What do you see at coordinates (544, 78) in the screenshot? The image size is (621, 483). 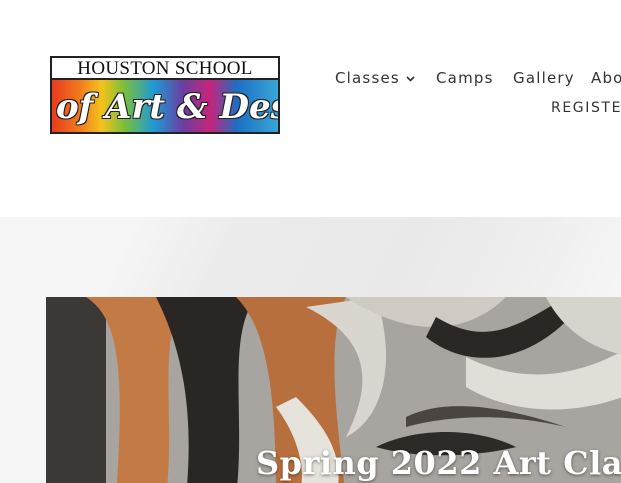 I see `nav-item-gallery: Gallery` at bounding box center [544, 78].